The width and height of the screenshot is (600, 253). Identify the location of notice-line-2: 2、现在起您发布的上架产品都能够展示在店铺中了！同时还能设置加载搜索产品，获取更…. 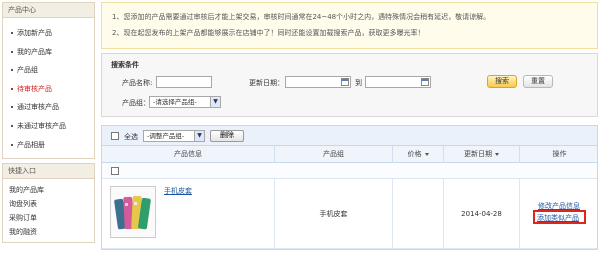
(268, 33).